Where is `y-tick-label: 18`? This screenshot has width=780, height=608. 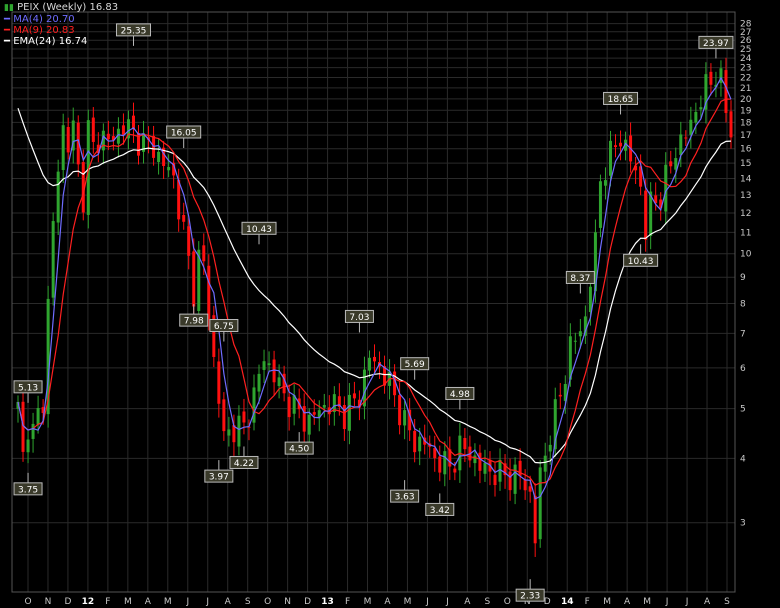 y-tick-label: 18 is located at coordinates (746, 123).